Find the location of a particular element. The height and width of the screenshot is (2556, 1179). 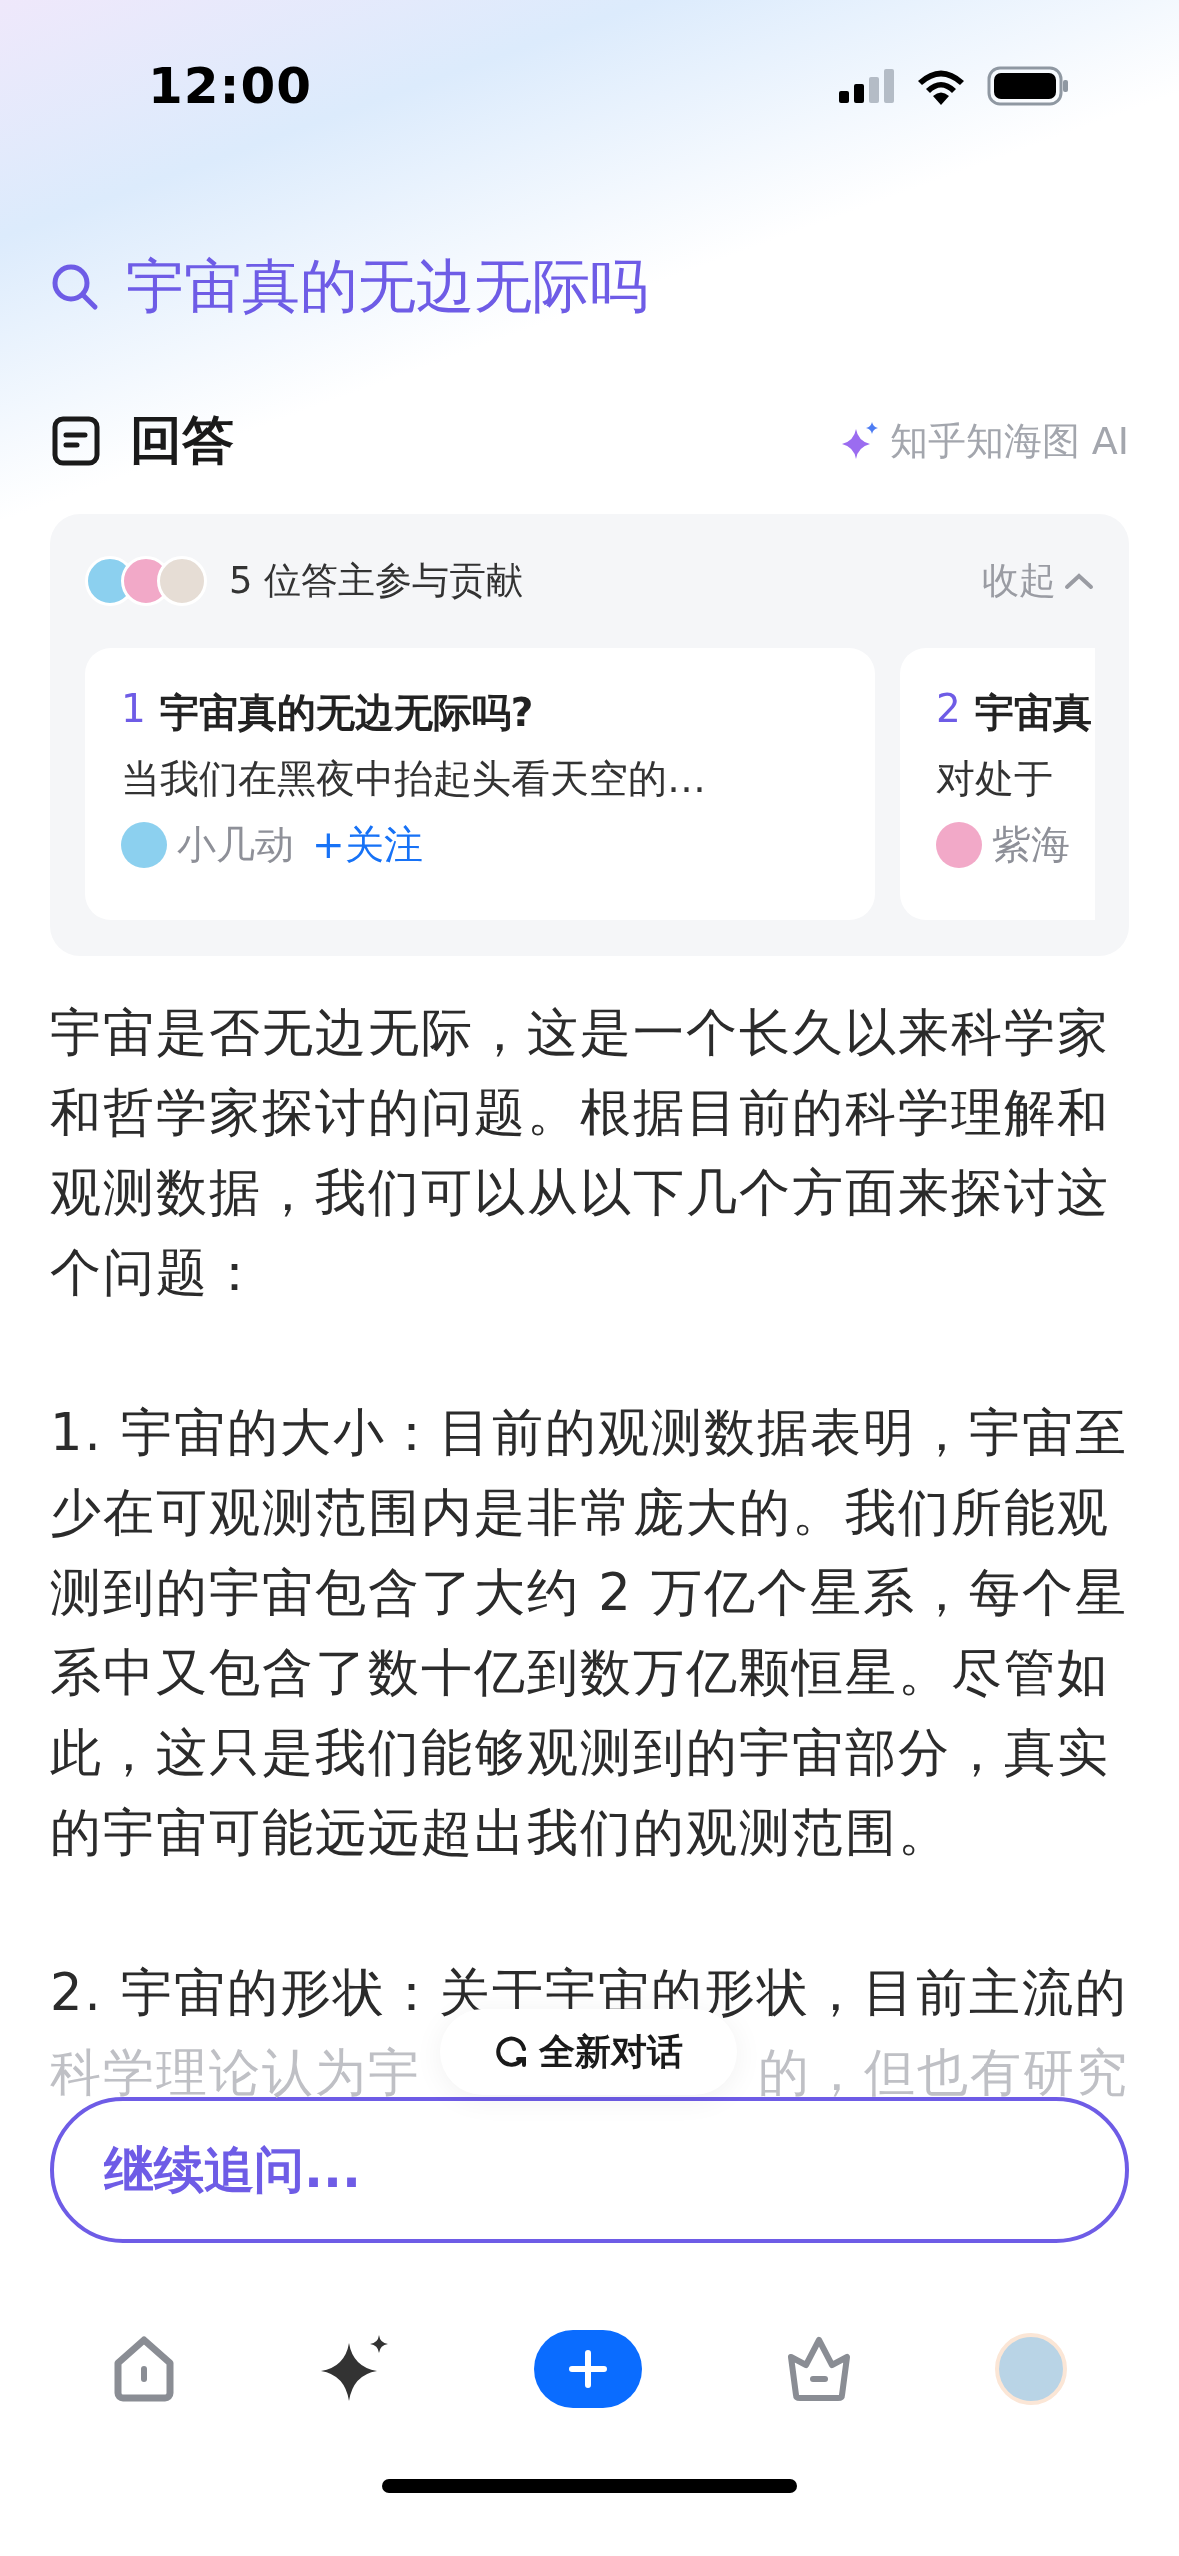

source-excerpt: 对处于 is located at coordinates (995, 779).